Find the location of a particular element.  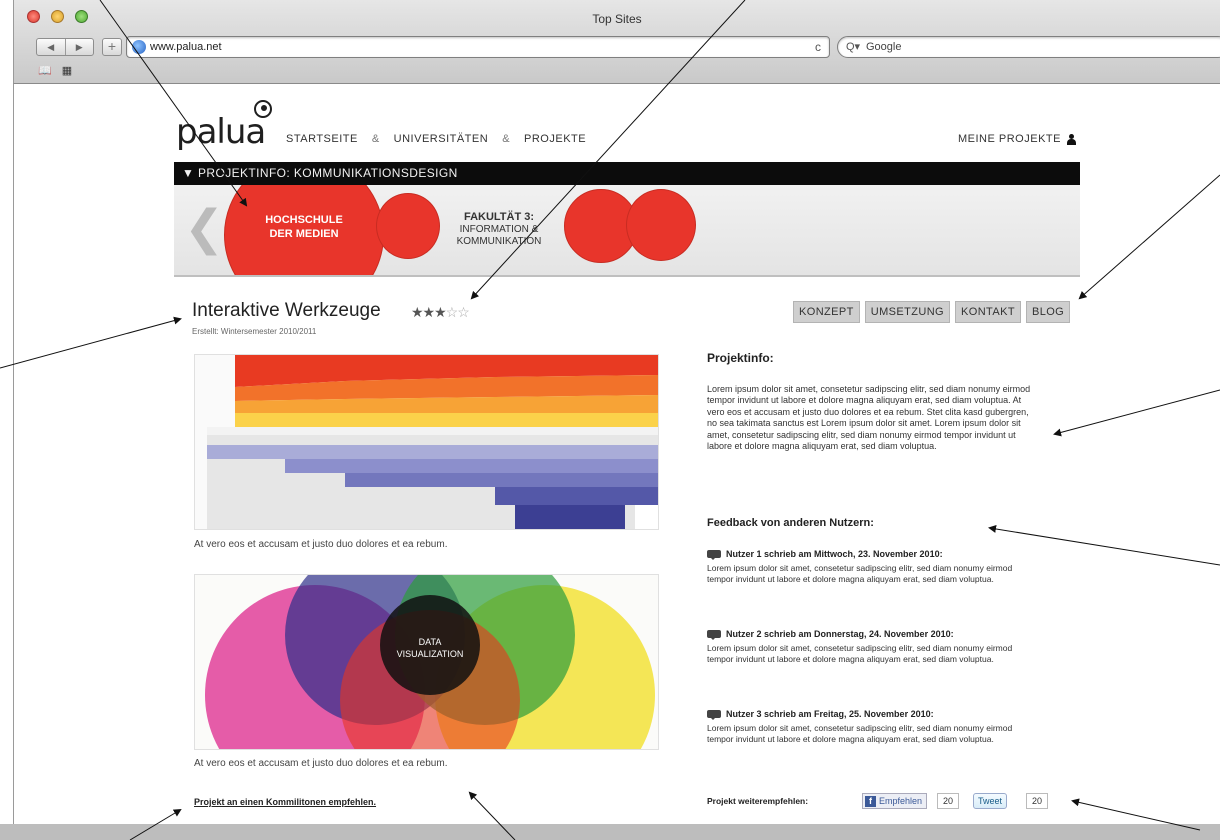

recommend-project-link: Projekt an einen Kommilitonen empfehlen. is located at coordinates (285, 802).